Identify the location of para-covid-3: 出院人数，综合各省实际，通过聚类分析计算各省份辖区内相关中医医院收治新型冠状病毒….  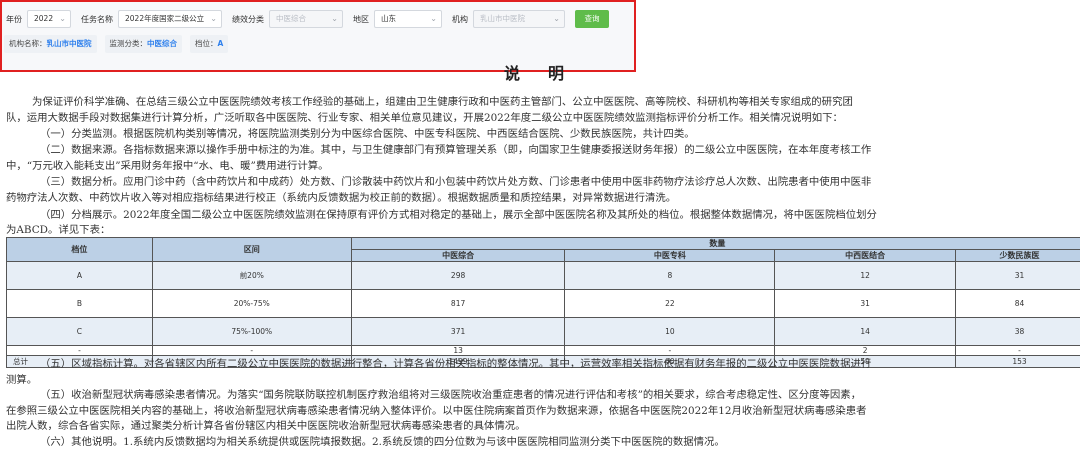
(266, 426).